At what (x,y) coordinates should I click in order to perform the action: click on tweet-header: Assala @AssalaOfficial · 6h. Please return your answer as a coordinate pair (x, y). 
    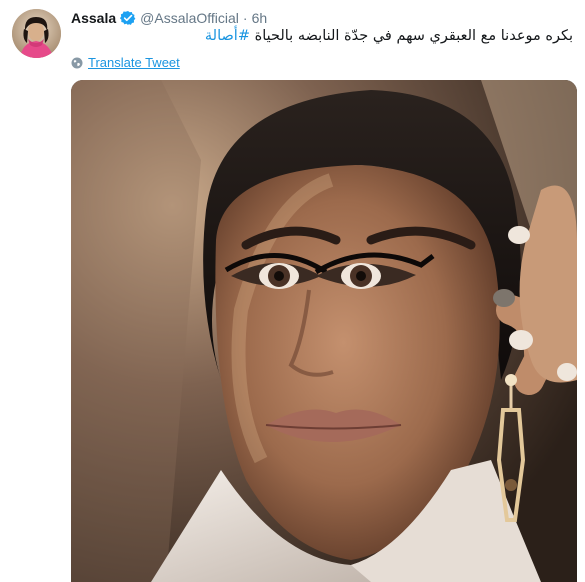
    Looking at the image, I should click on (169, 18).